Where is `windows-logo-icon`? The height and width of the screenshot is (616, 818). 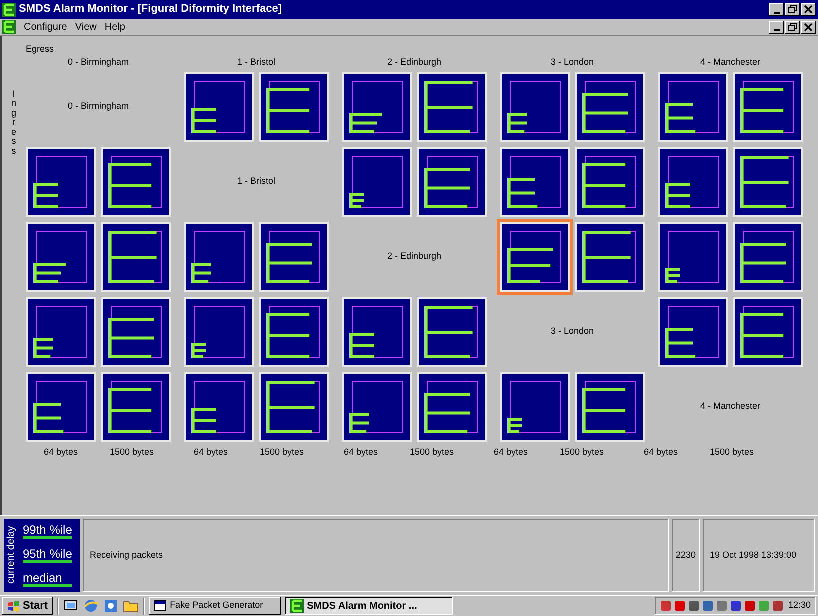 windows-logo-icon is located at coordinates (13, 606).